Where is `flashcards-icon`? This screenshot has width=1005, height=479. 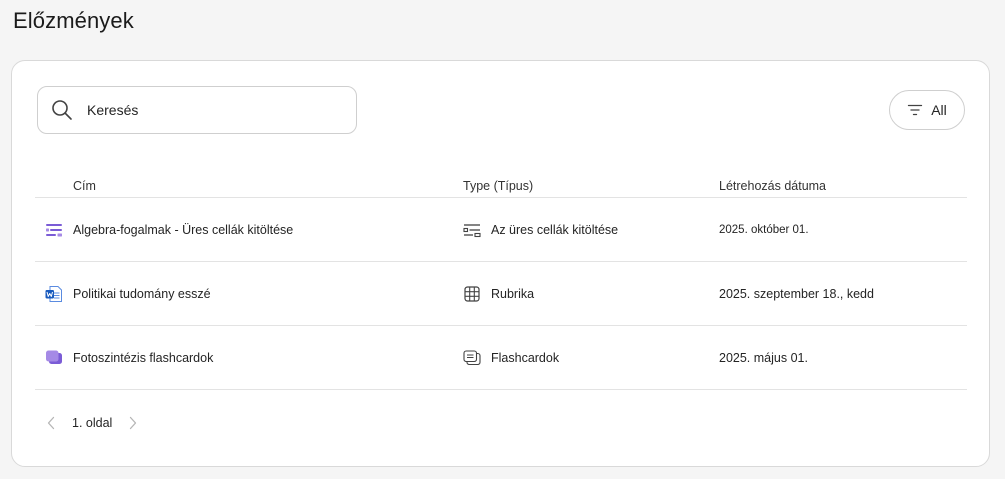 flashcards-icon is located at coordinates (54, 357).